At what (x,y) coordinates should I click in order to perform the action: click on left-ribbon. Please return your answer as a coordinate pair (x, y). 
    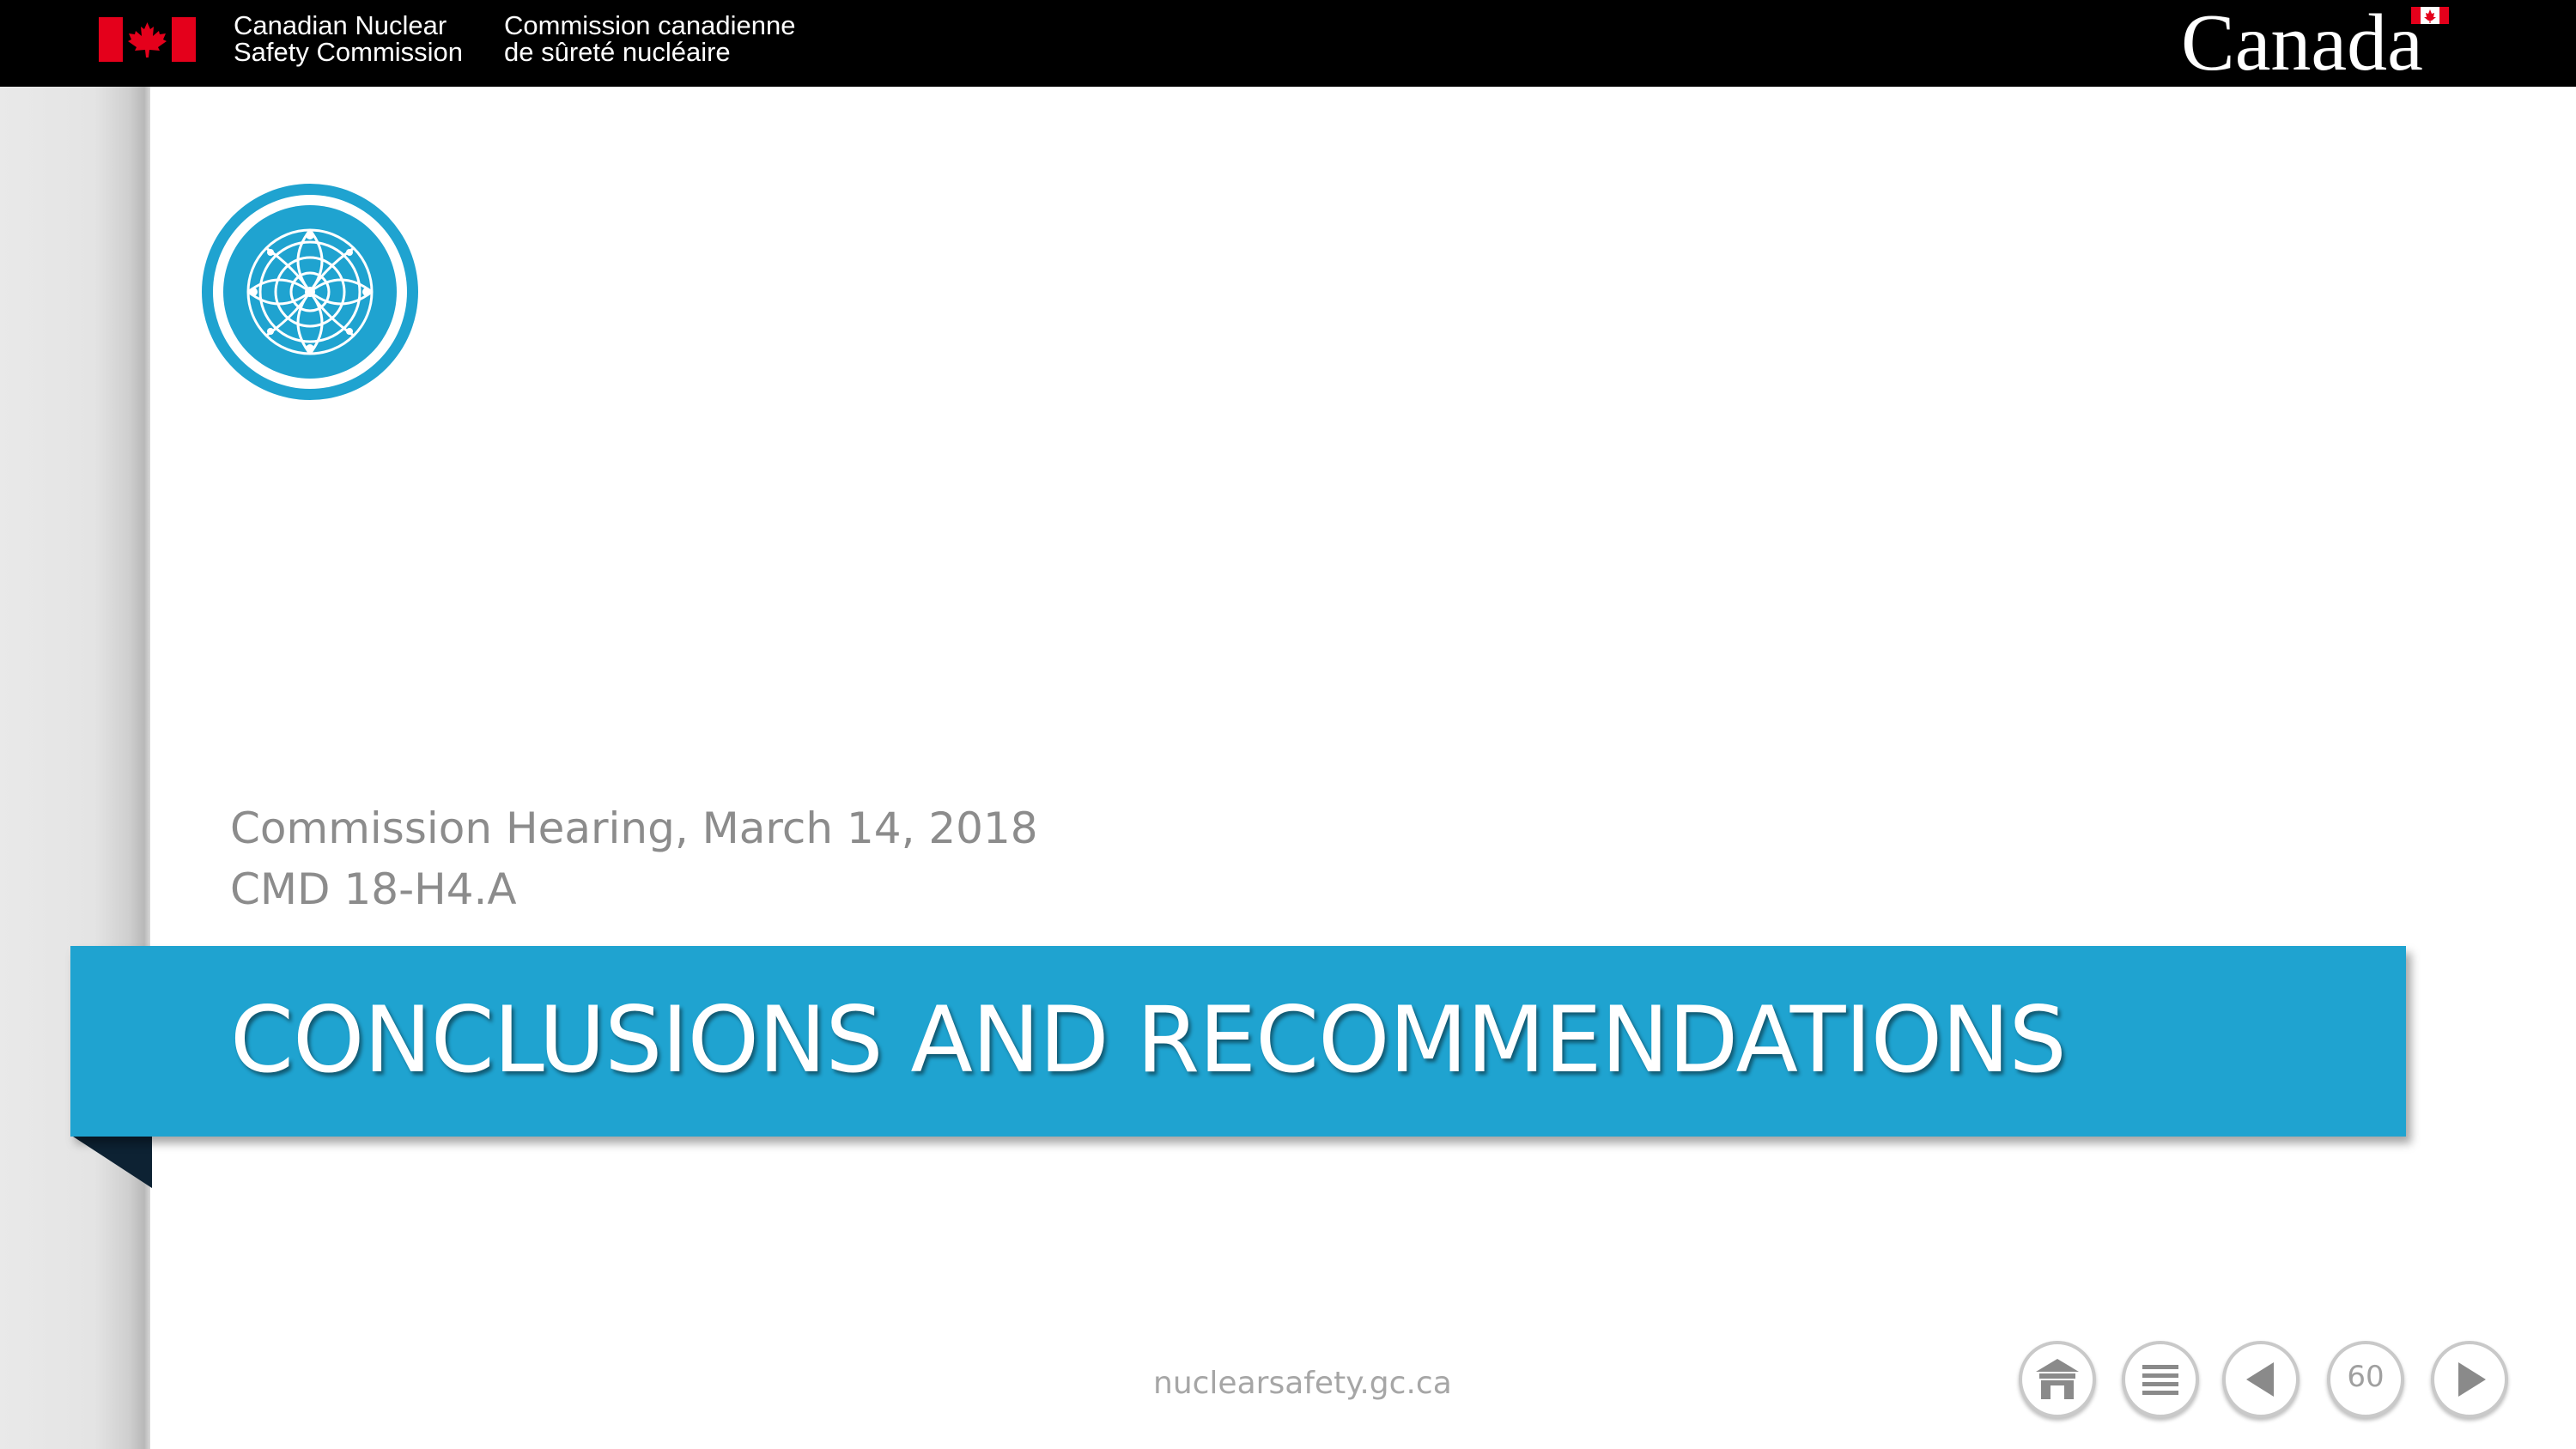
    Looking at the image, I should click on (75, 768).